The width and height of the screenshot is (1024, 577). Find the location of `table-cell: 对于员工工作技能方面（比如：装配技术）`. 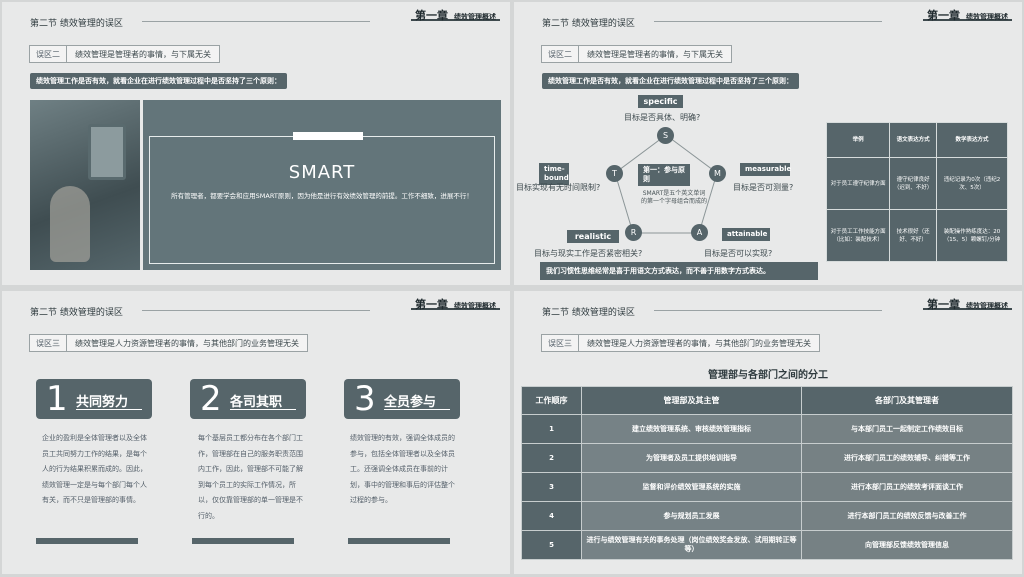

table-cell: 对于员工工作技能方面（比如：装配技术） is located at coordinates (858, 235).